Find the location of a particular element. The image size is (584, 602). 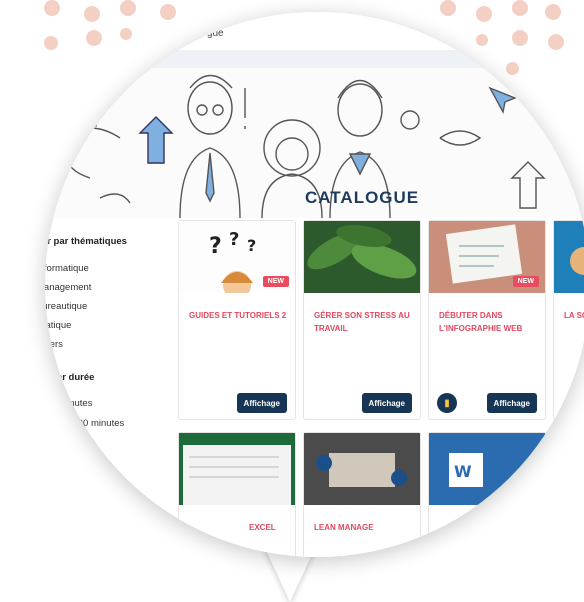

themes-heading: Filtrer par thématiques is located at coordinates (86, 241).